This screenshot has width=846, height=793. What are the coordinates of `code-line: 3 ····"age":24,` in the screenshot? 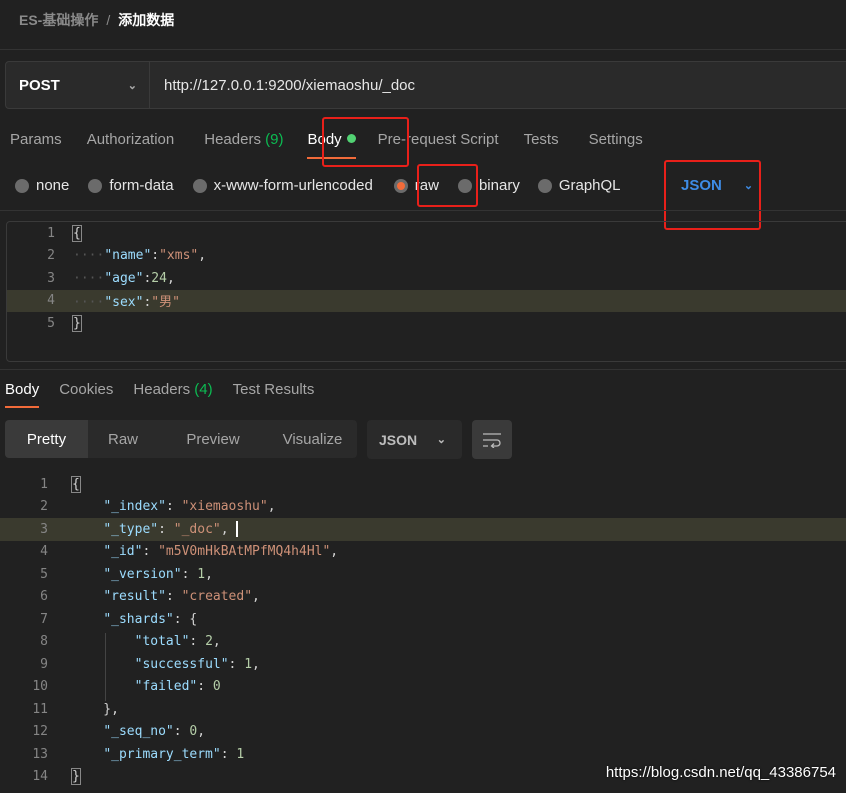 It's located at (426, 278).